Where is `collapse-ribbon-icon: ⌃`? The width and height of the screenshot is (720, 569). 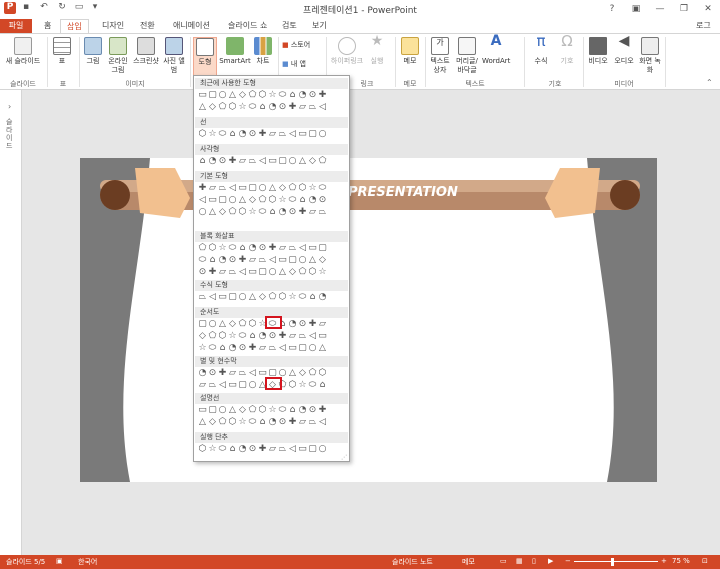
collapse-ribbon-icon: ⌃ is located at coordinates (709, 82).